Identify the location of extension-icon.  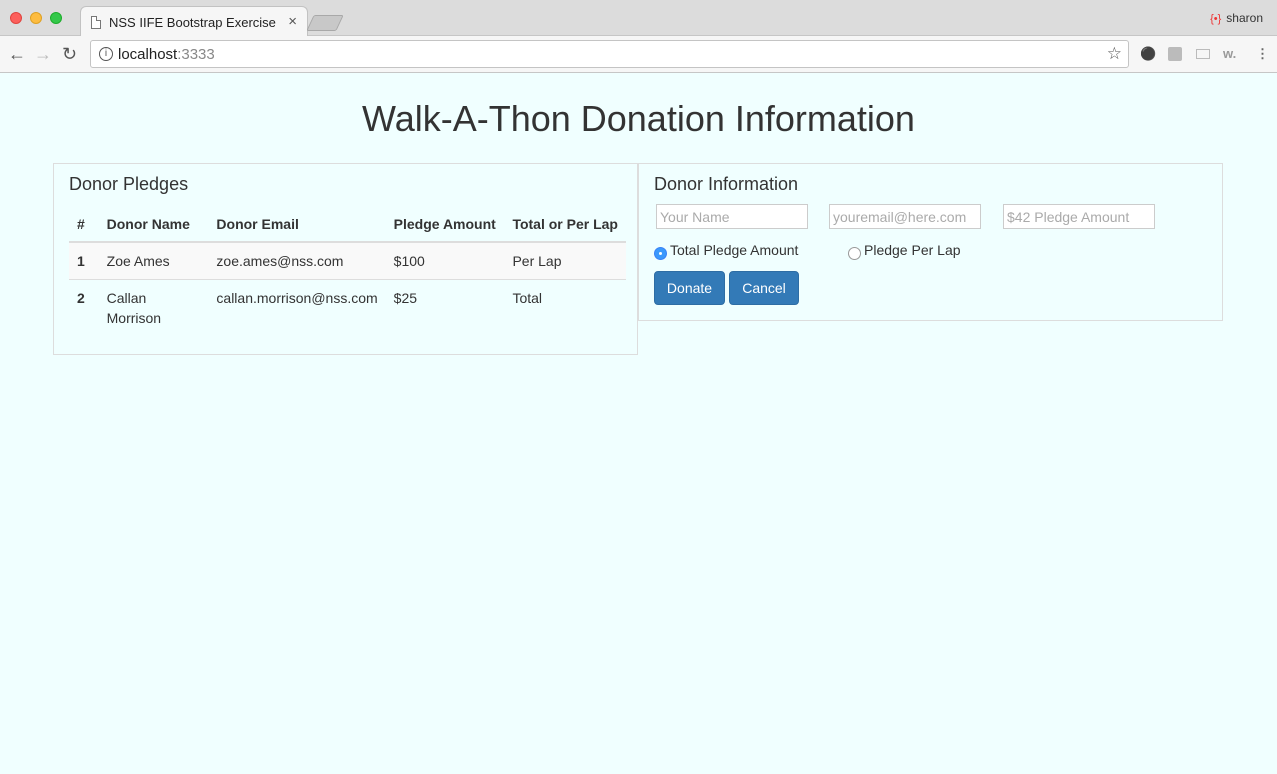
(1175, 54).